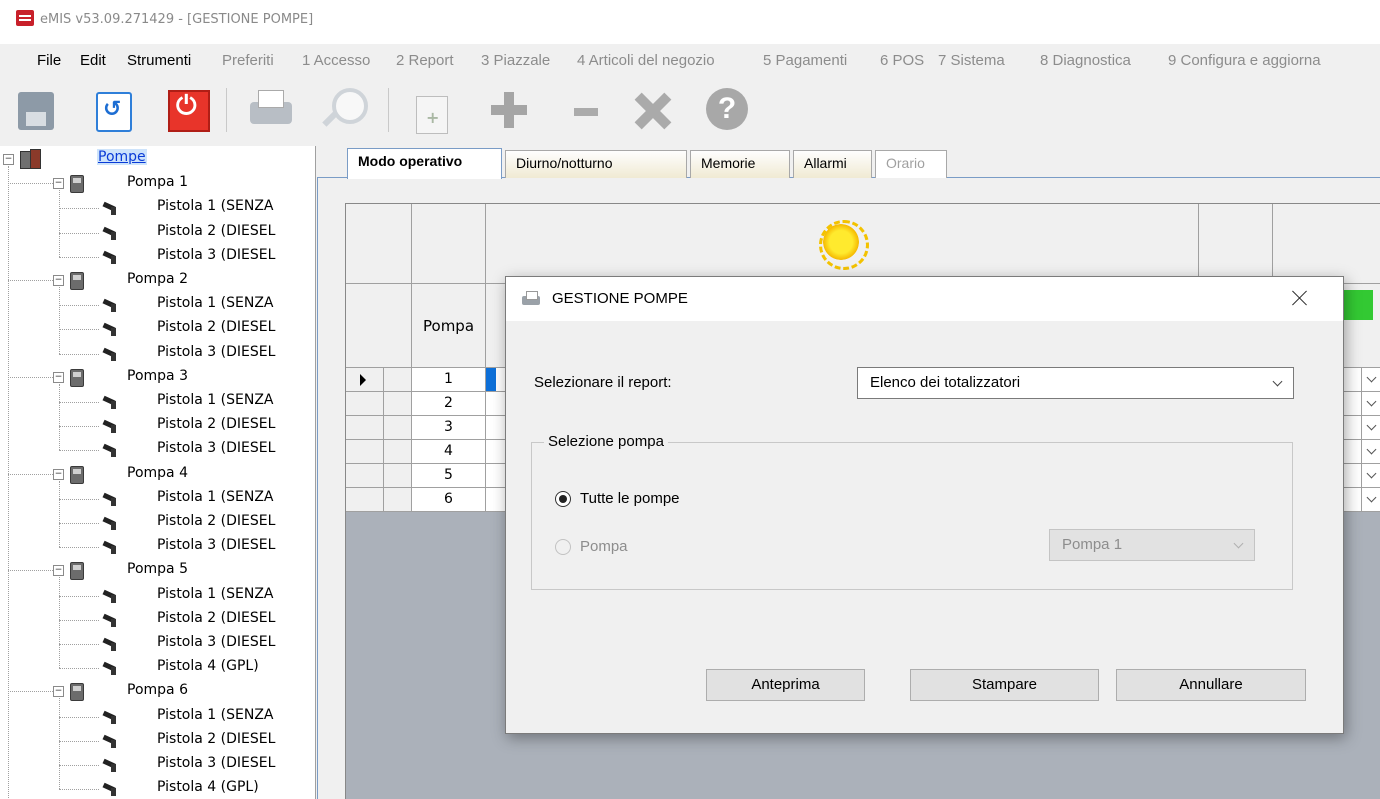 The image size is (1380, 799). I want to click on tab-allarmi: Allarmi, so click(832, 164).